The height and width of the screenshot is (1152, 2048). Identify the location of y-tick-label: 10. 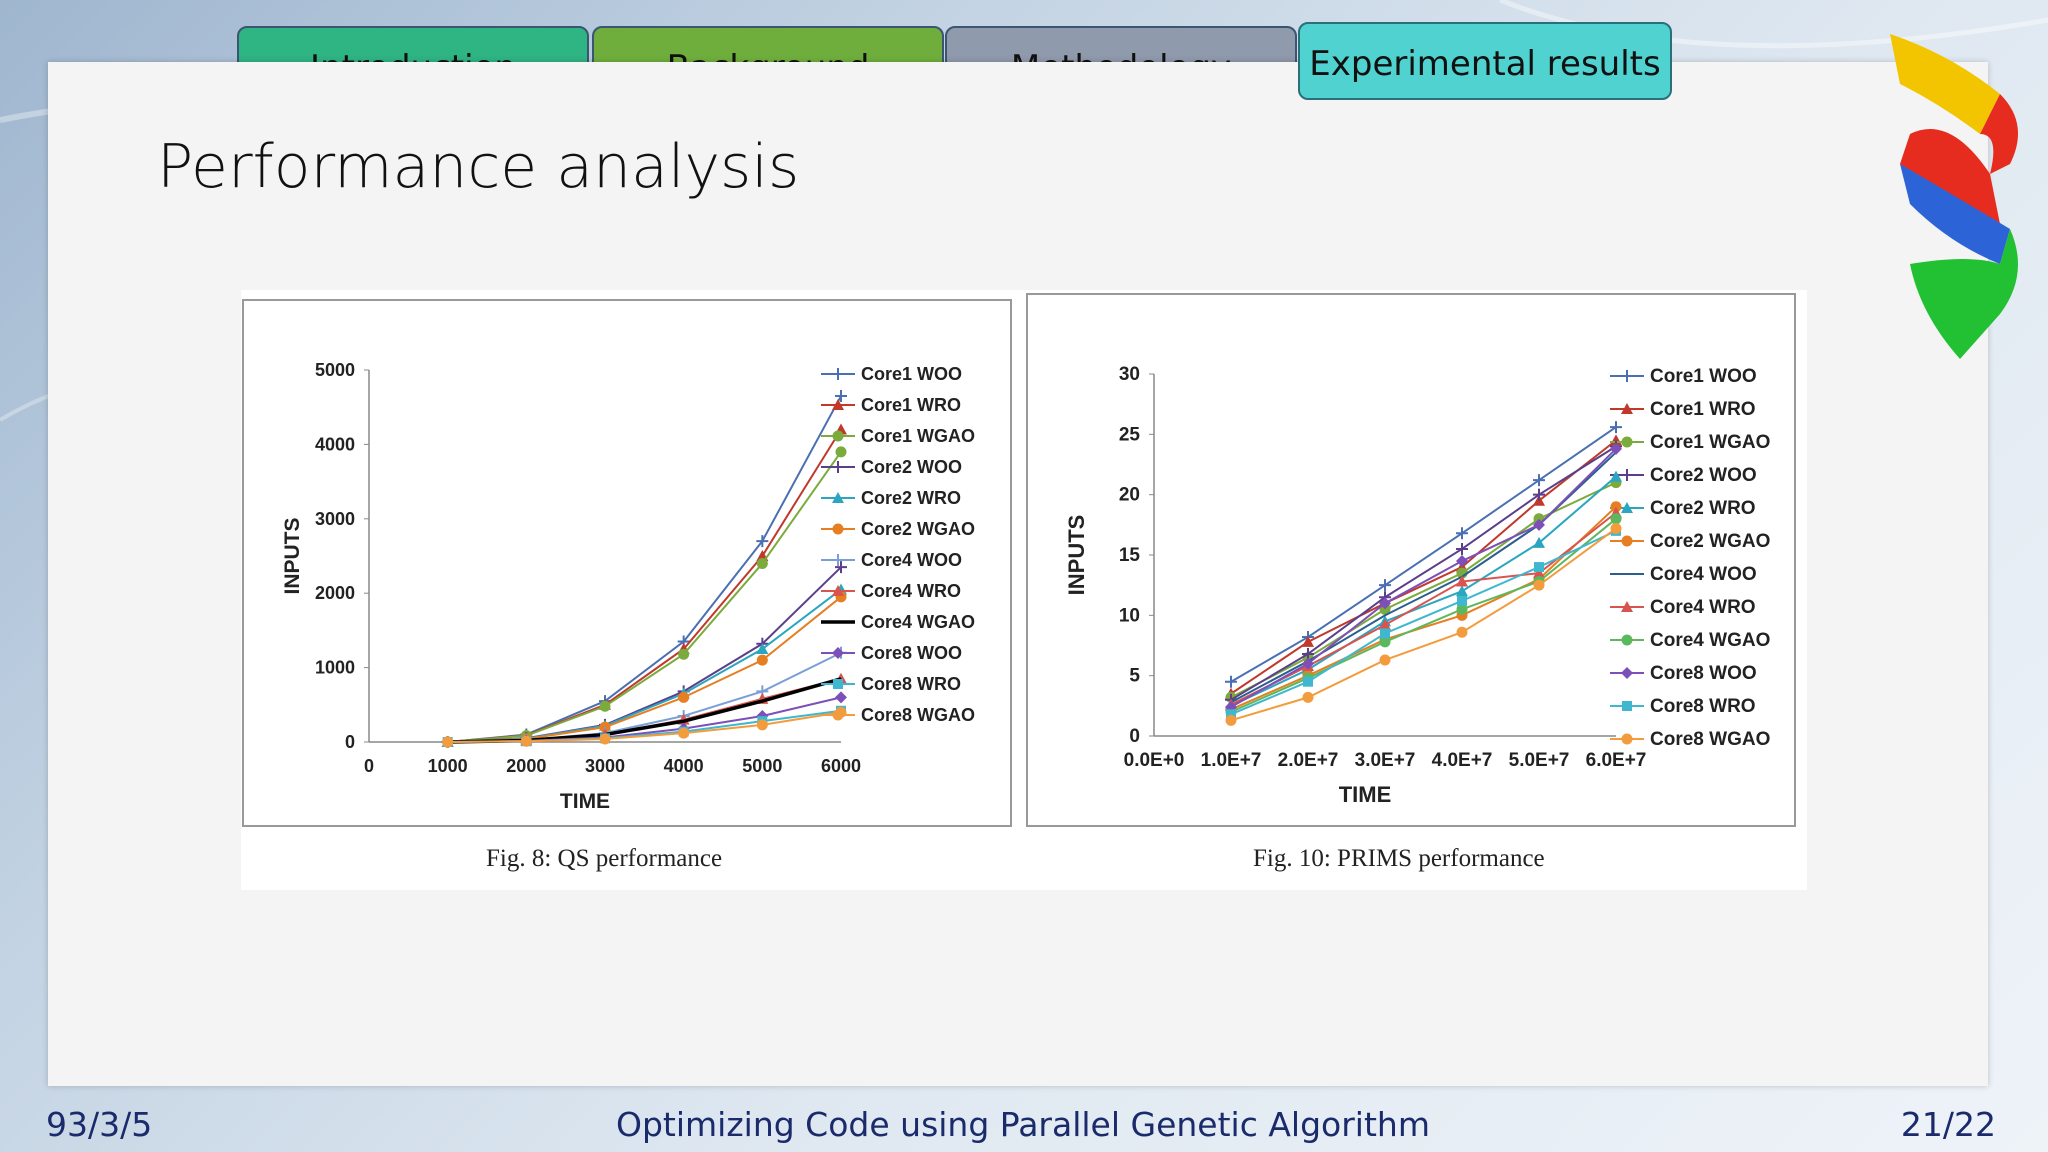
(1129, 615).